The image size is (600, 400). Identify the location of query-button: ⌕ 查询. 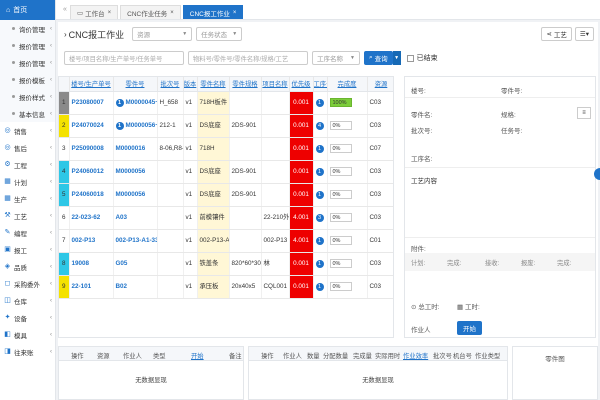
(378, 58).